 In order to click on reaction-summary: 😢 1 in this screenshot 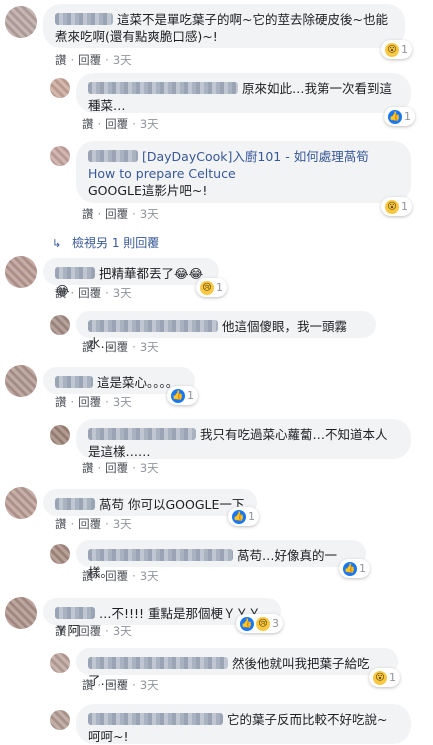, I will do `click(211, 287)`.